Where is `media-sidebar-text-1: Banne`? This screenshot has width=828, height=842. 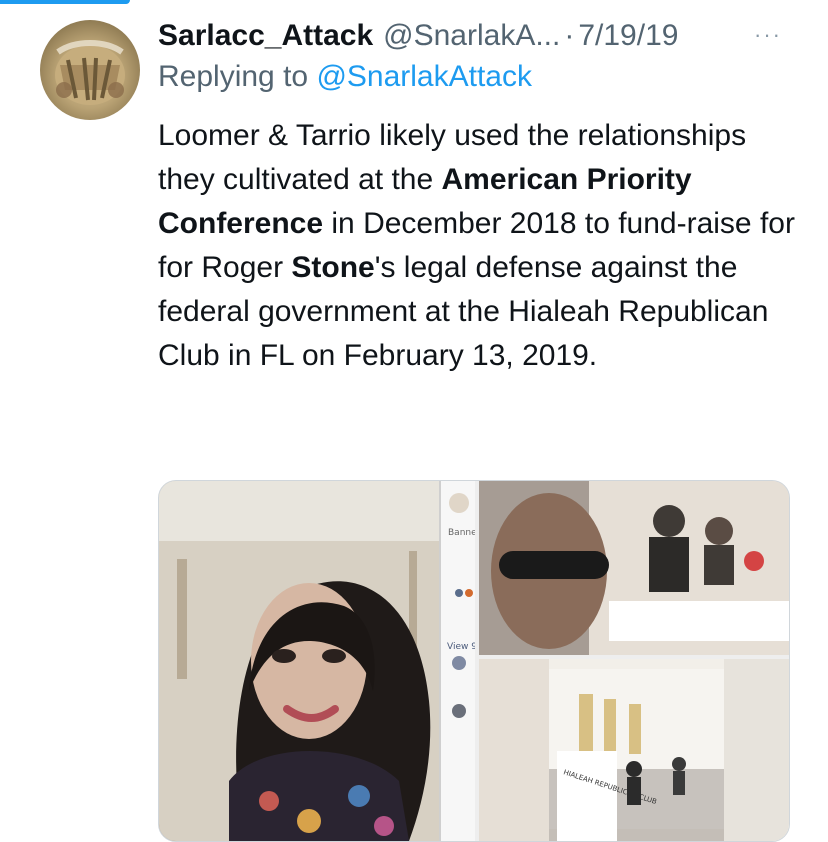
media-sidebar-text-1: Banne is located at coordinates (461, 533).